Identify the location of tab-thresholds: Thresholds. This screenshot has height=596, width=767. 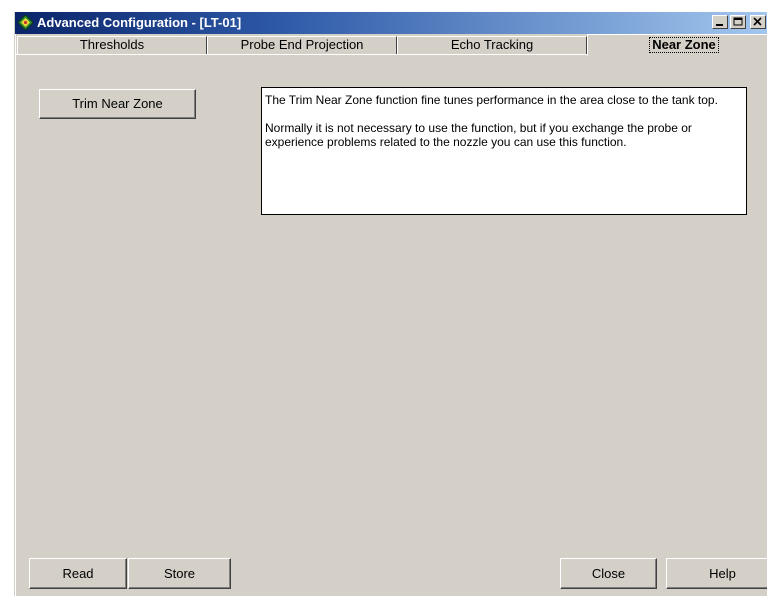
(112, 45).